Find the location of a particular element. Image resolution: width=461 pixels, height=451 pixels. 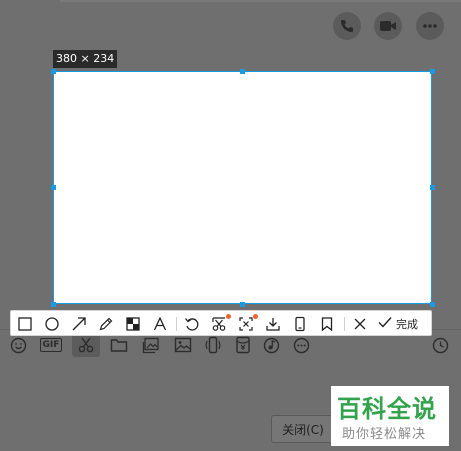

resize-handle-top-left is located at coordinates (53, 71).